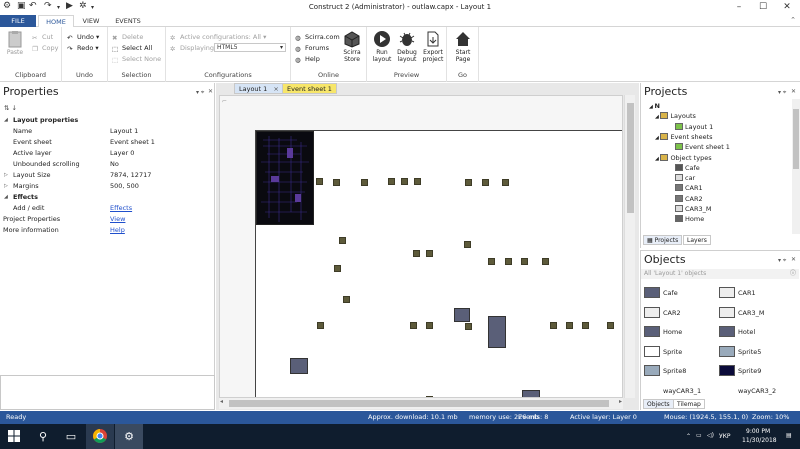 The image size is (800, 449). Describe the element at coordinates (793, 20) in the screenshot. I see `ribbon-collapse-icon: ⌃` at that location.